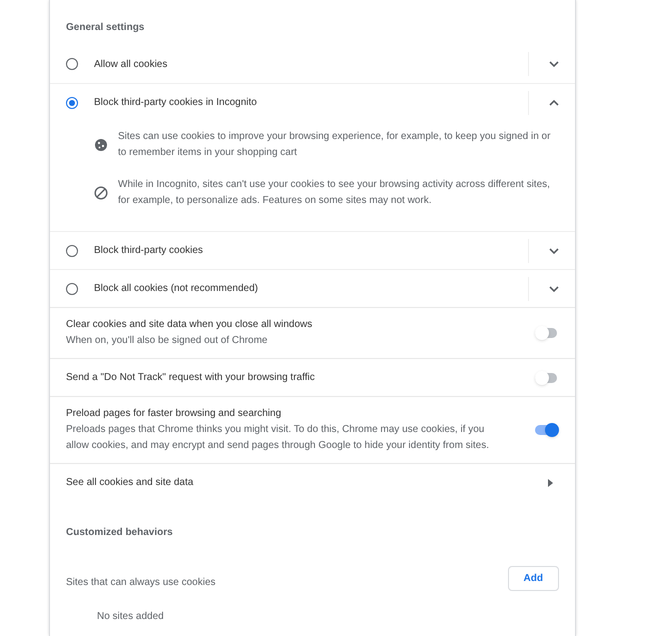 The height and width of the screenshot is (636, 654). Describe the element at coordinates (105, 27) in the screenshot. I see `section-heading: General settings` at that location.